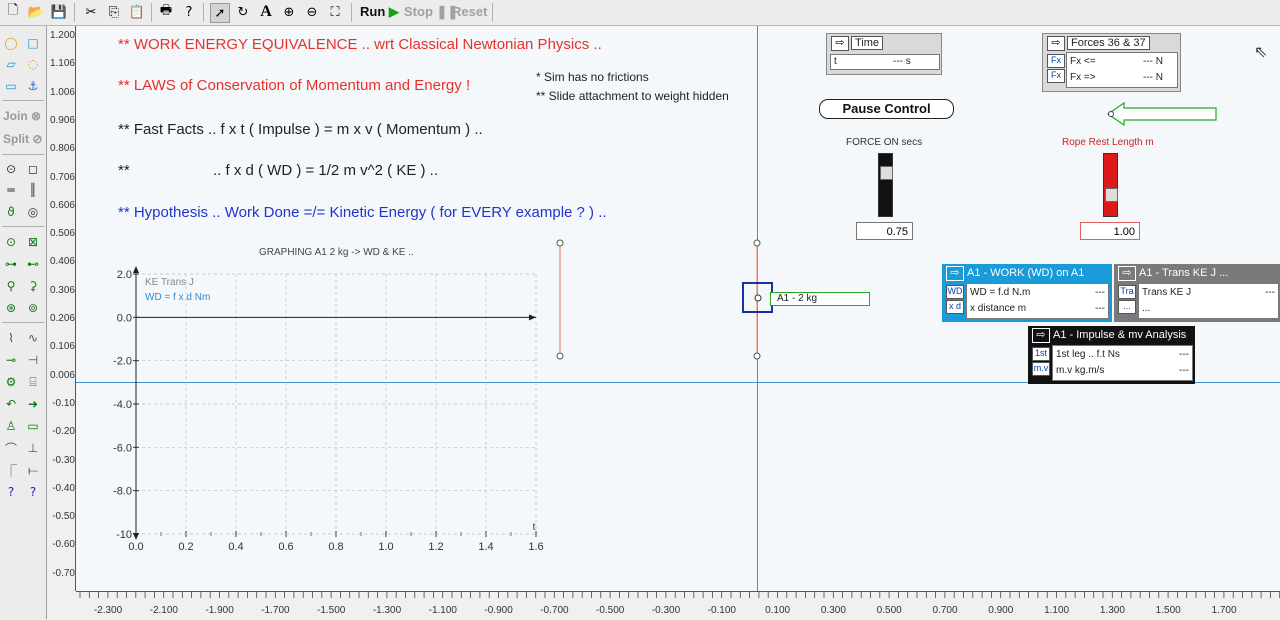 This screenshot has width=1280, height=620. I want to click on circle-body-icon: ◯, so click(11, 43).